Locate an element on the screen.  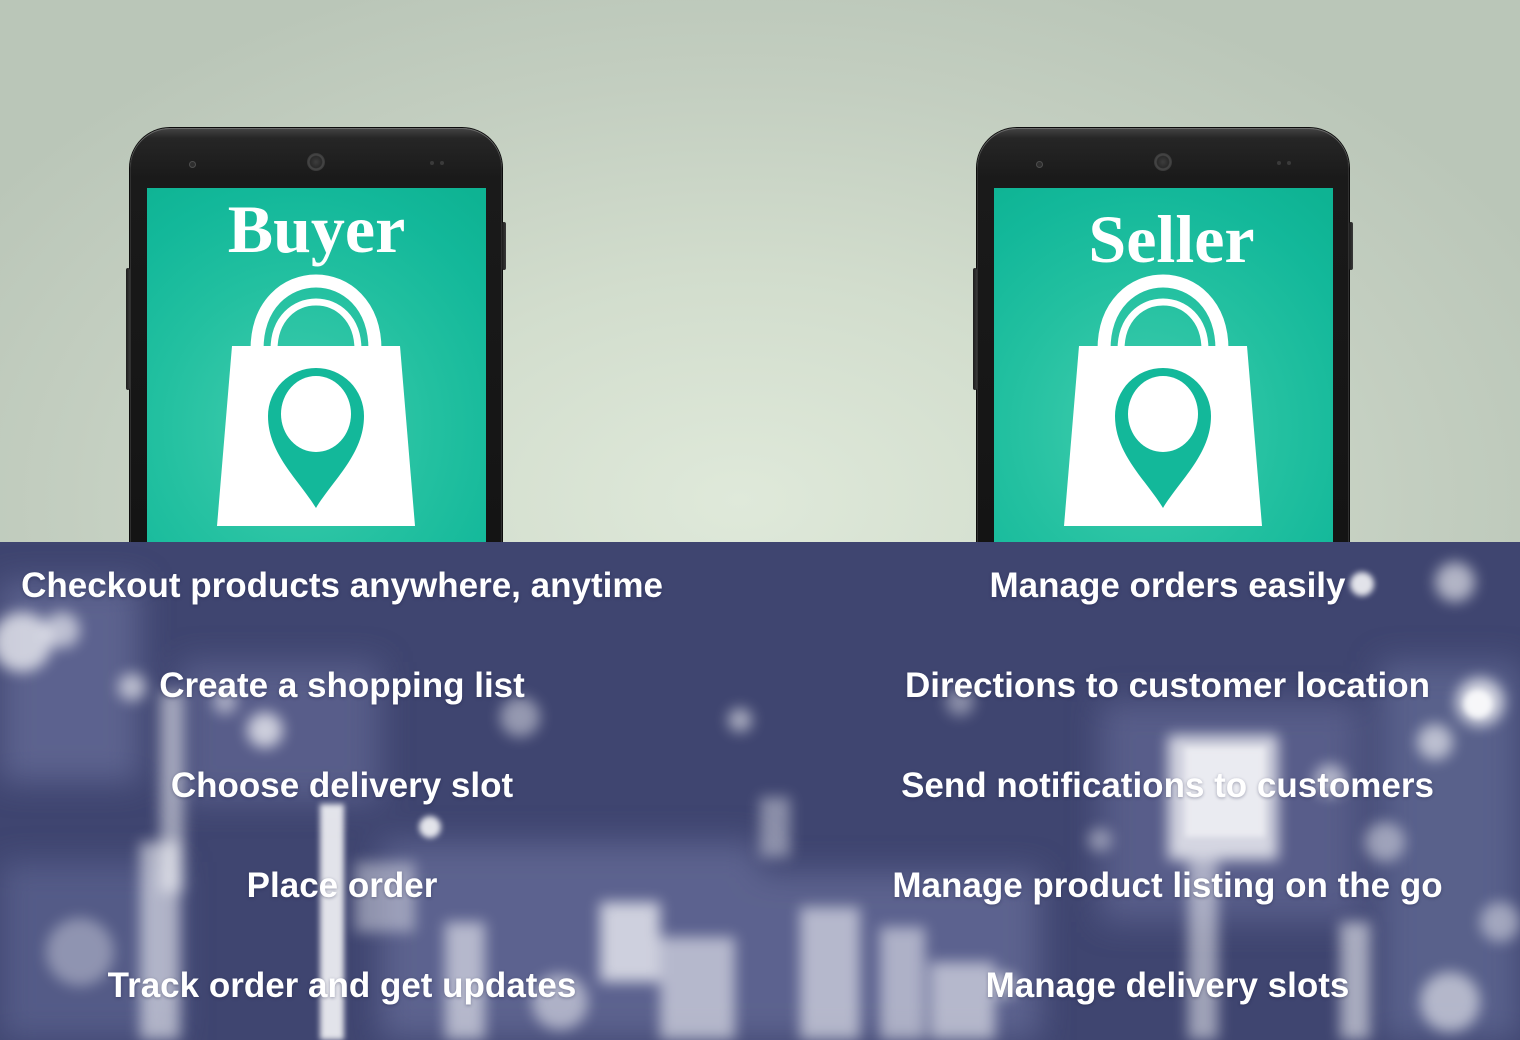
buyer-feature-item: Choose delivery slot is located at coordinates (342, 785).